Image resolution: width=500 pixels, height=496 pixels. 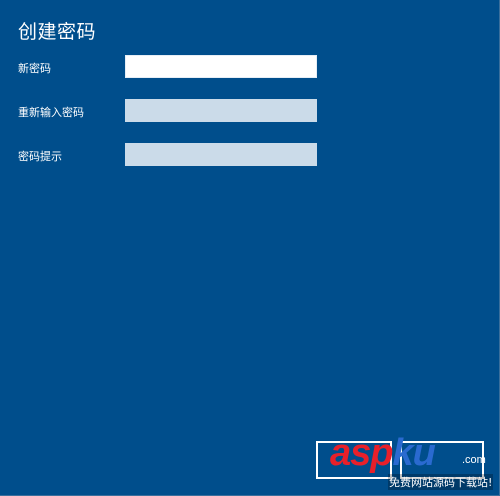 What do you see at coordinates (442, 460) in the screenshot?
I see `cancel-button` at bounding box center [442, 460].